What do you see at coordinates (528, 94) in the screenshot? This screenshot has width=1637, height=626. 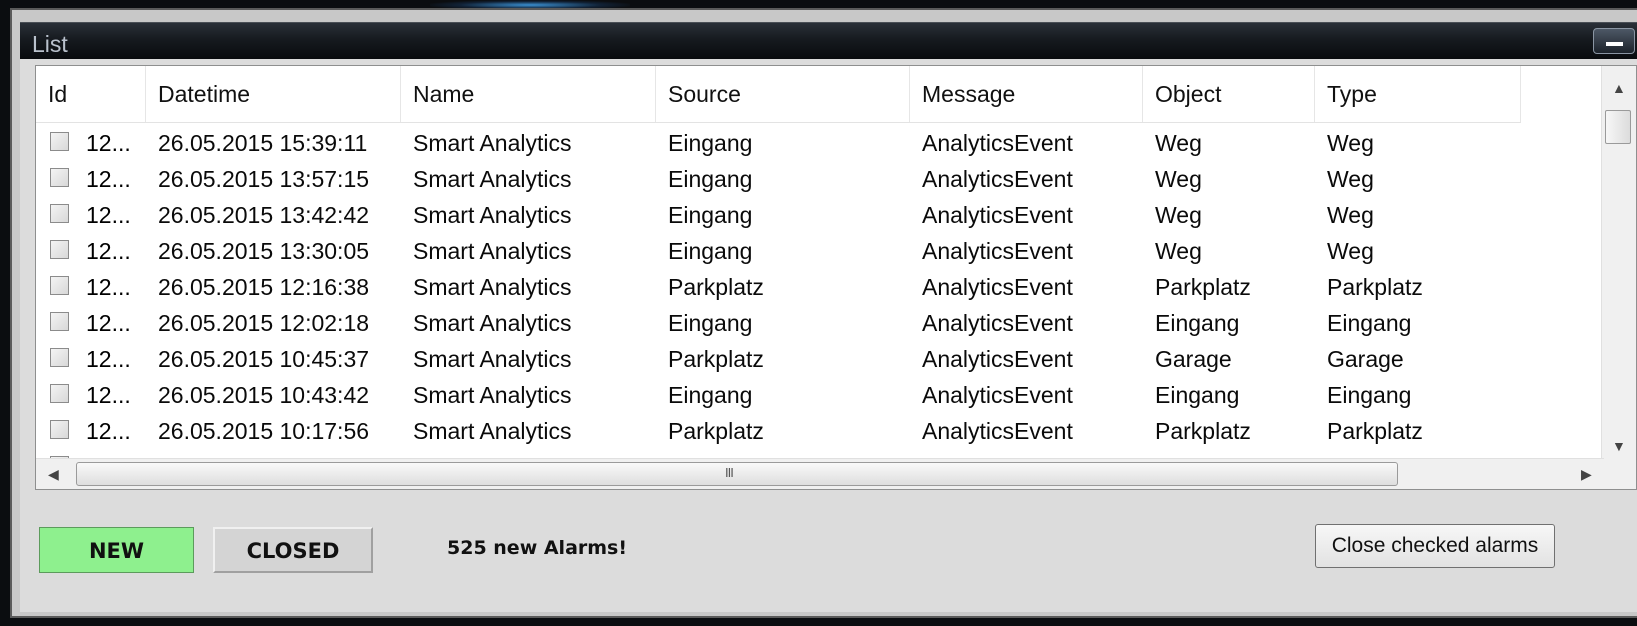 I see `column-header-name: Name` at bounding box center [528, 94].